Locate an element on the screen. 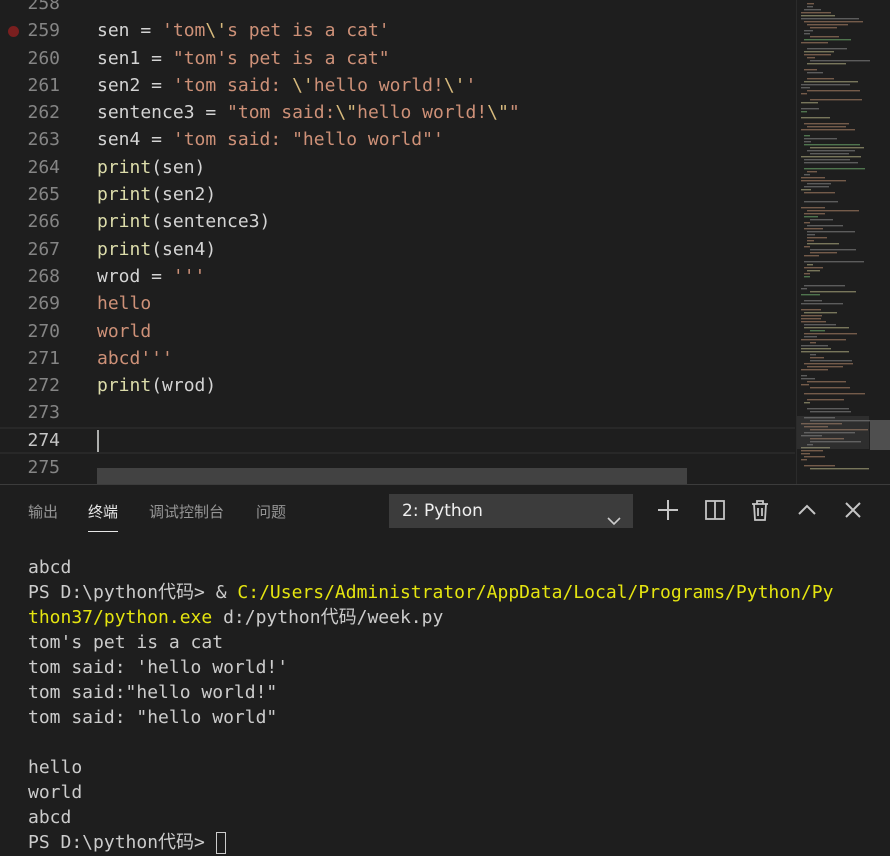 The width and height of the screenshot is (890, 856). code-line: 273 is located at coordinates (397, 412).